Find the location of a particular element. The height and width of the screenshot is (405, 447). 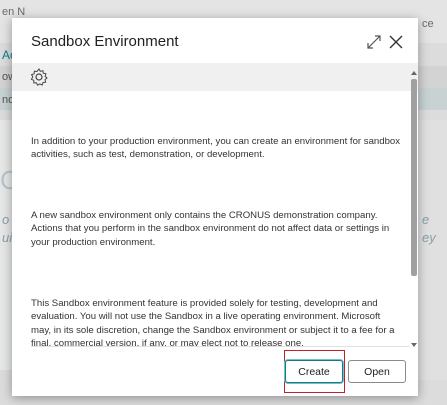

background-text: e is located at coordinates (426, 219).